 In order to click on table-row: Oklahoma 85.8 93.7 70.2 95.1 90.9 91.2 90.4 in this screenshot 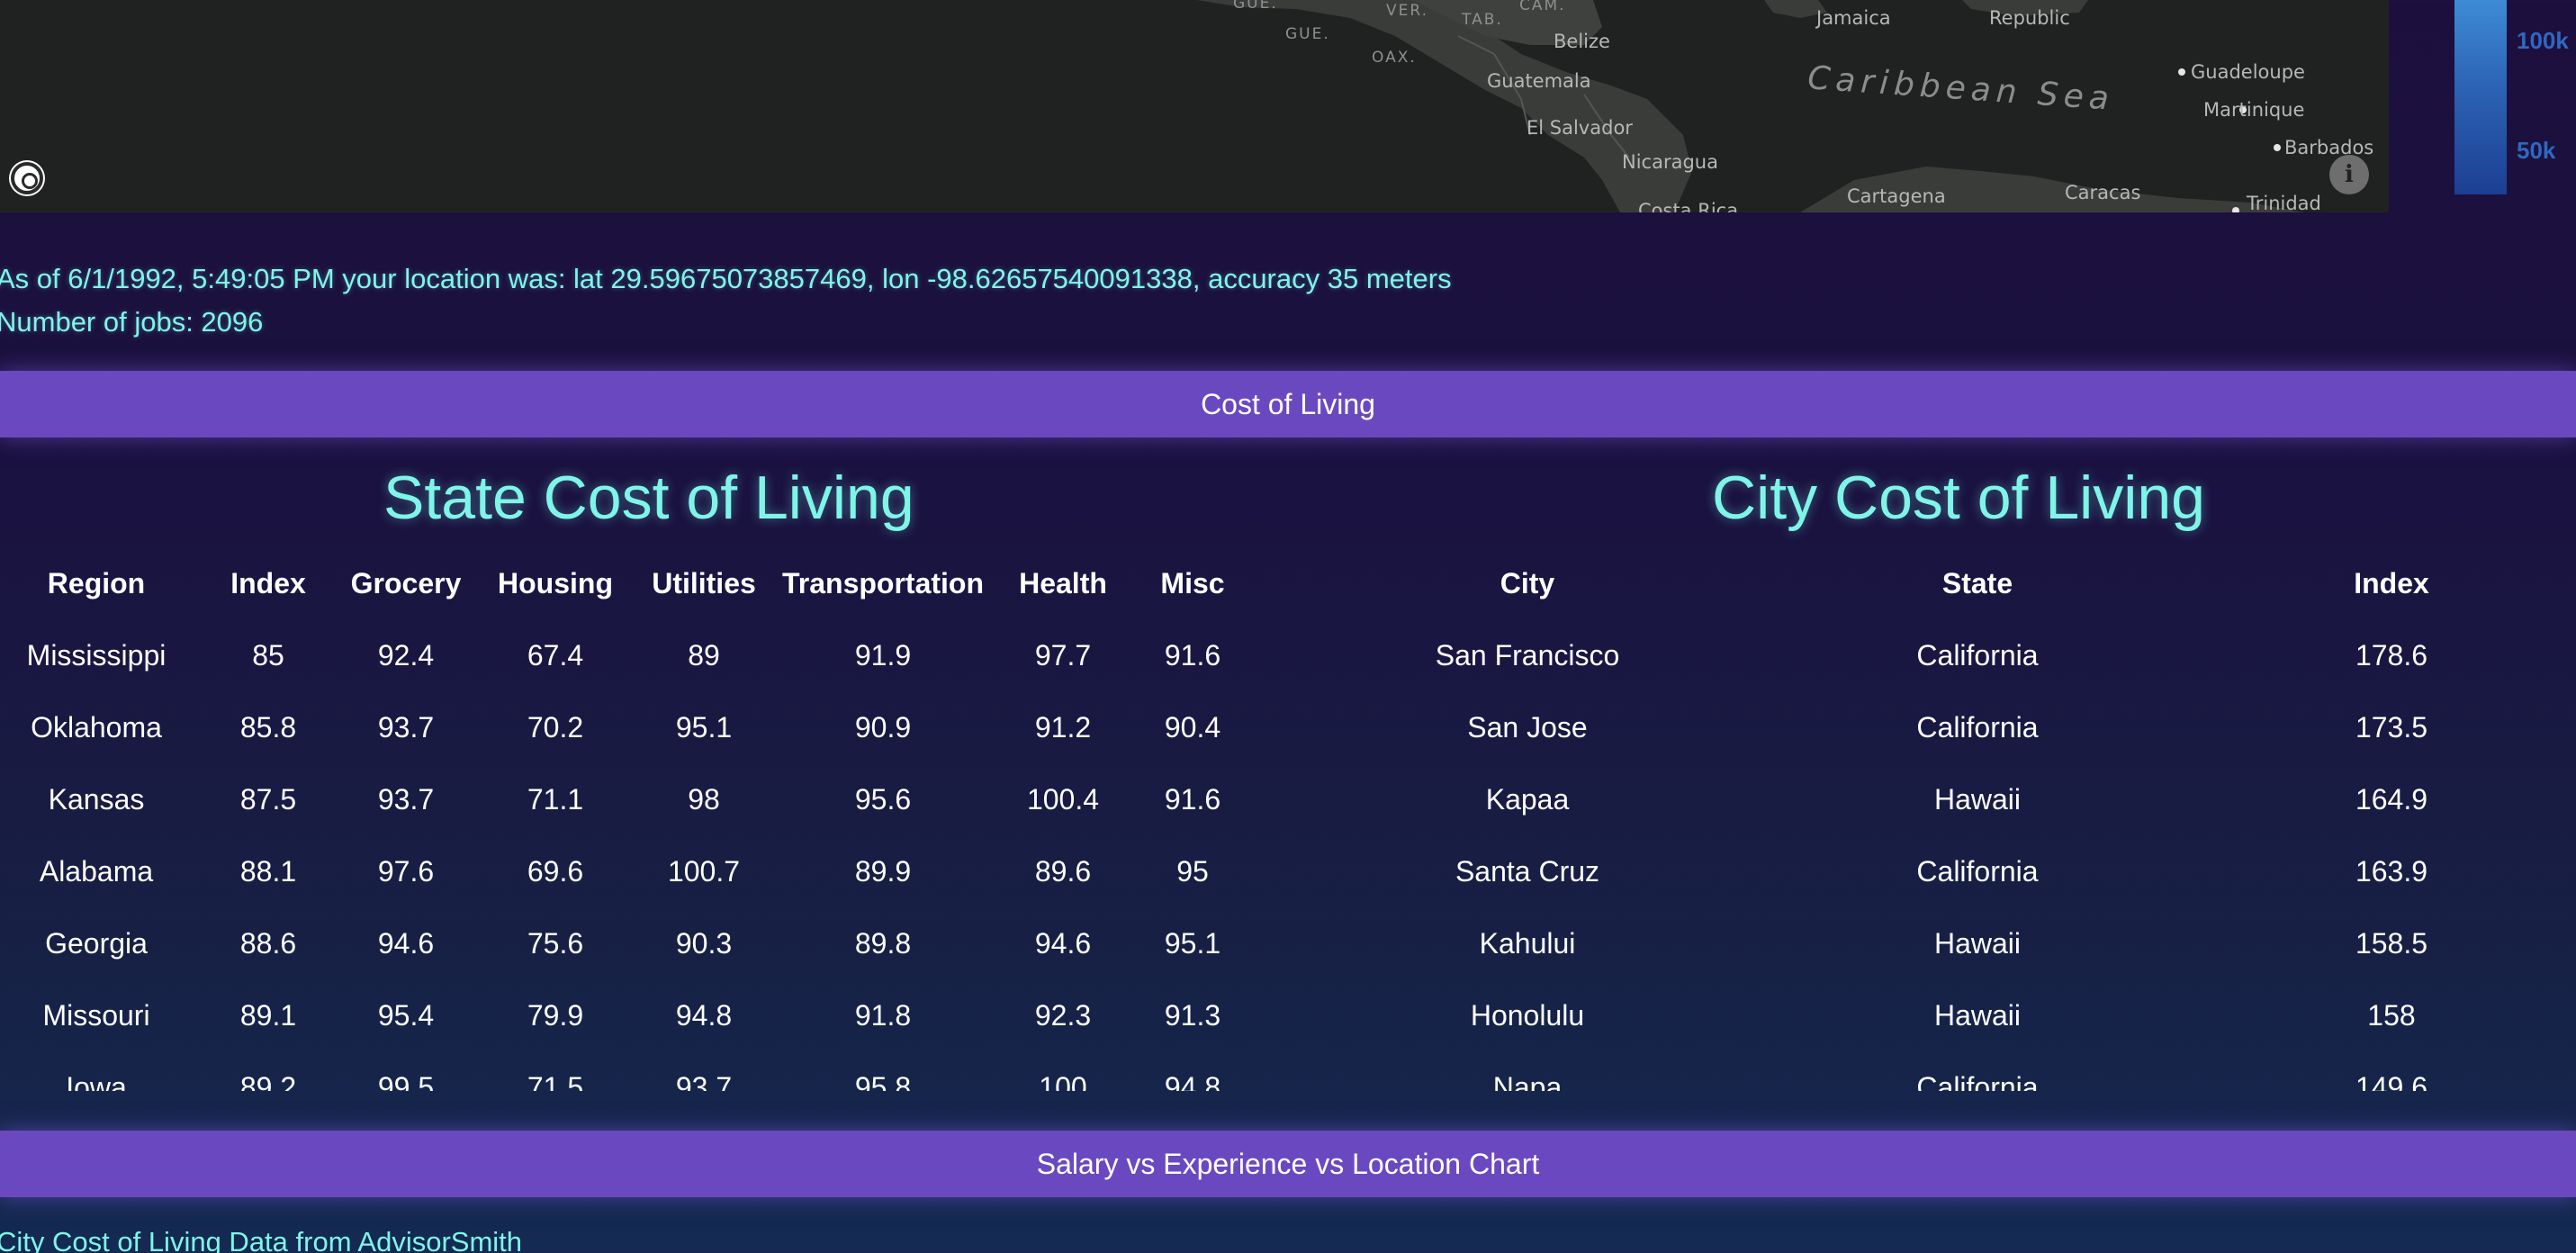, I will do `click(630, 727)`.